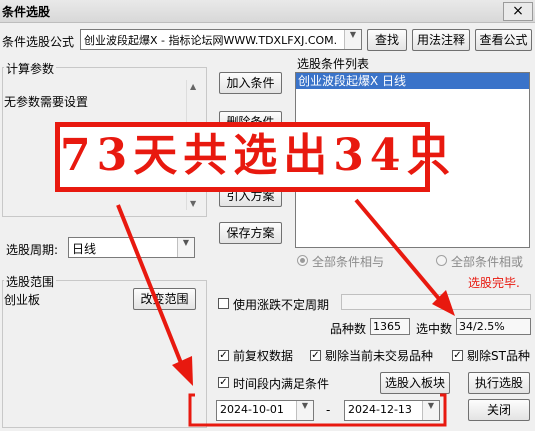  What do you see at coordinates (398, 250) in the screenshot?
I see `arrow-to-selected-line` at bounding box center [398, 250].